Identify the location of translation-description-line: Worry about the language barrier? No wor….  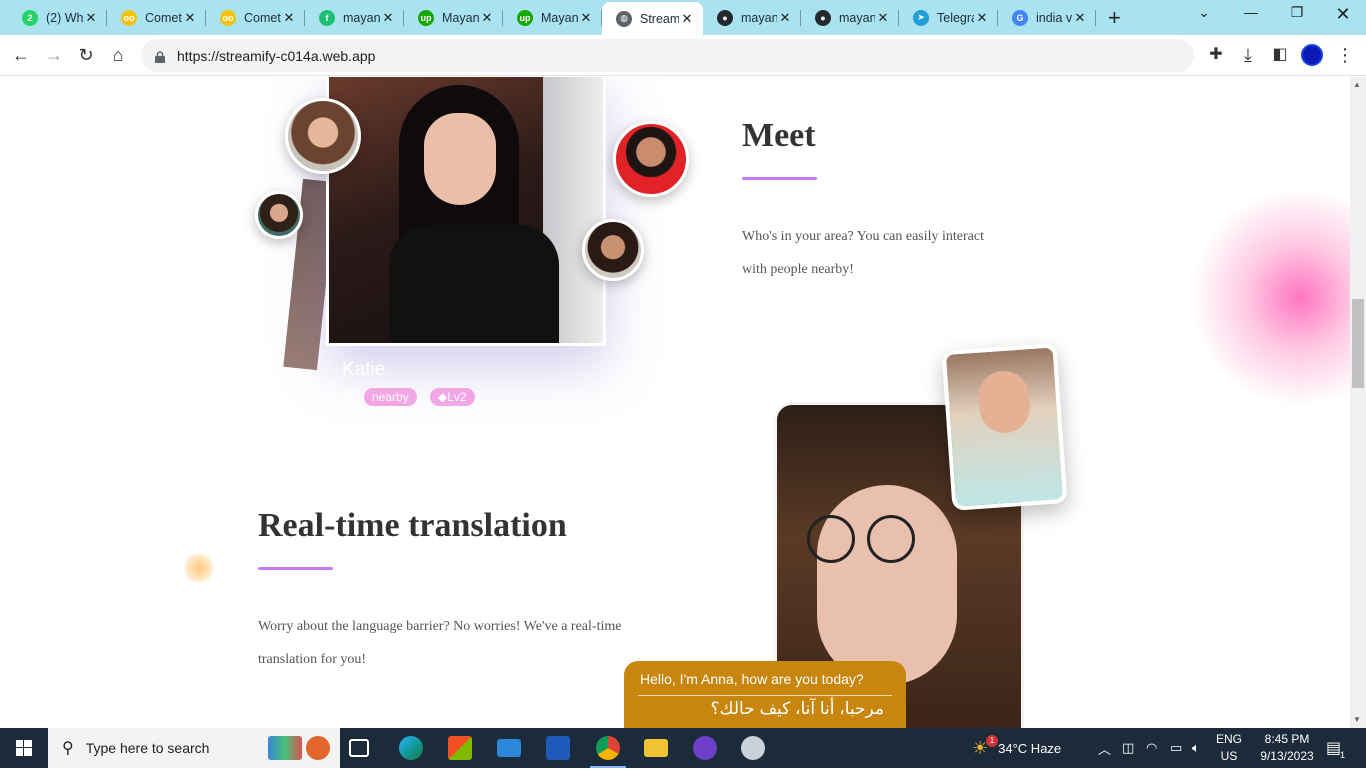
(440, 626).